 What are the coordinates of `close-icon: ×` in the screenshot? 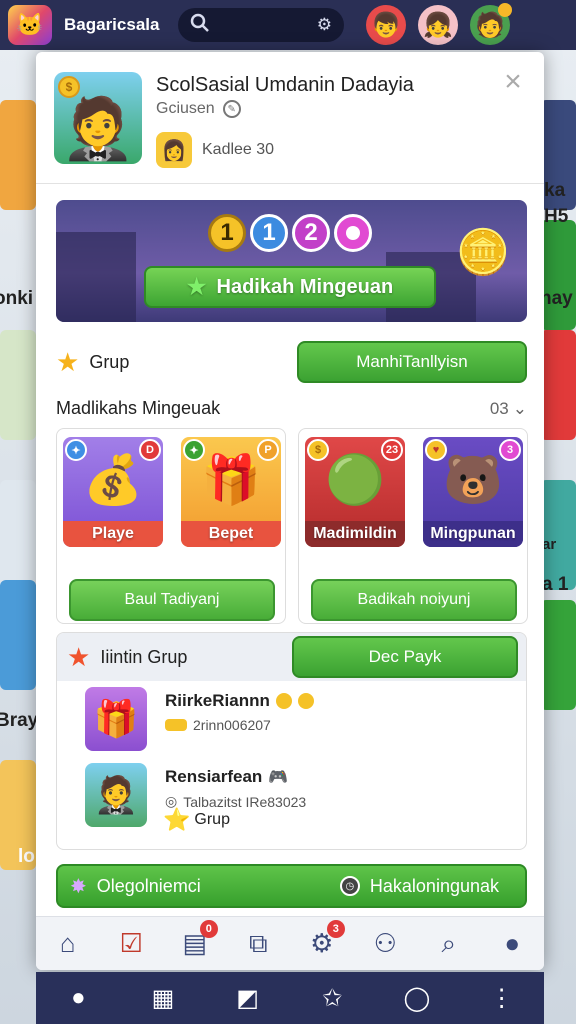 It's located at (513, 81).